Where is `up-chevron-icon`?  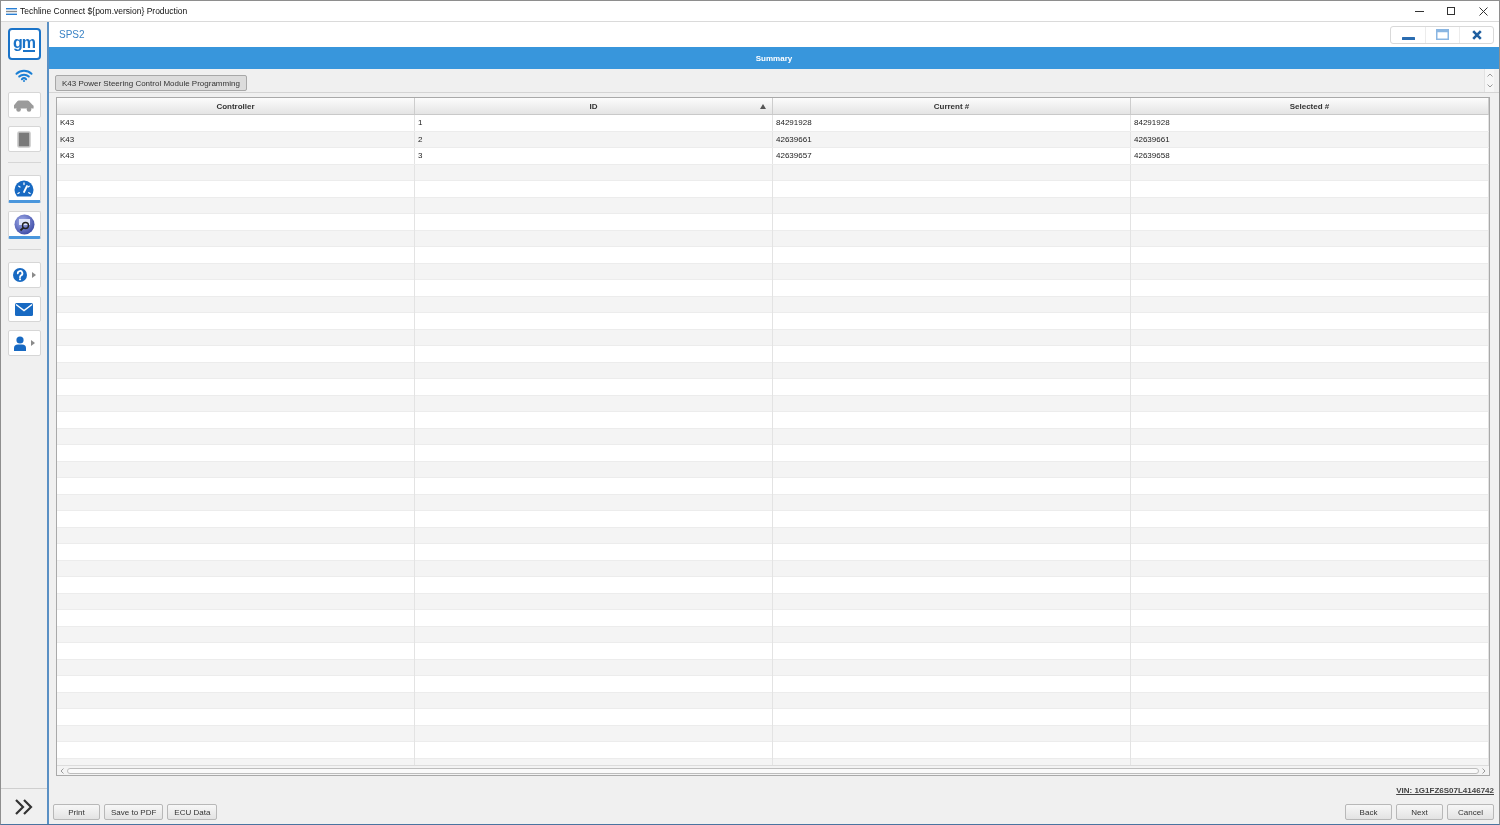
up-chevron-icon is located at coordinates (1489, 75).